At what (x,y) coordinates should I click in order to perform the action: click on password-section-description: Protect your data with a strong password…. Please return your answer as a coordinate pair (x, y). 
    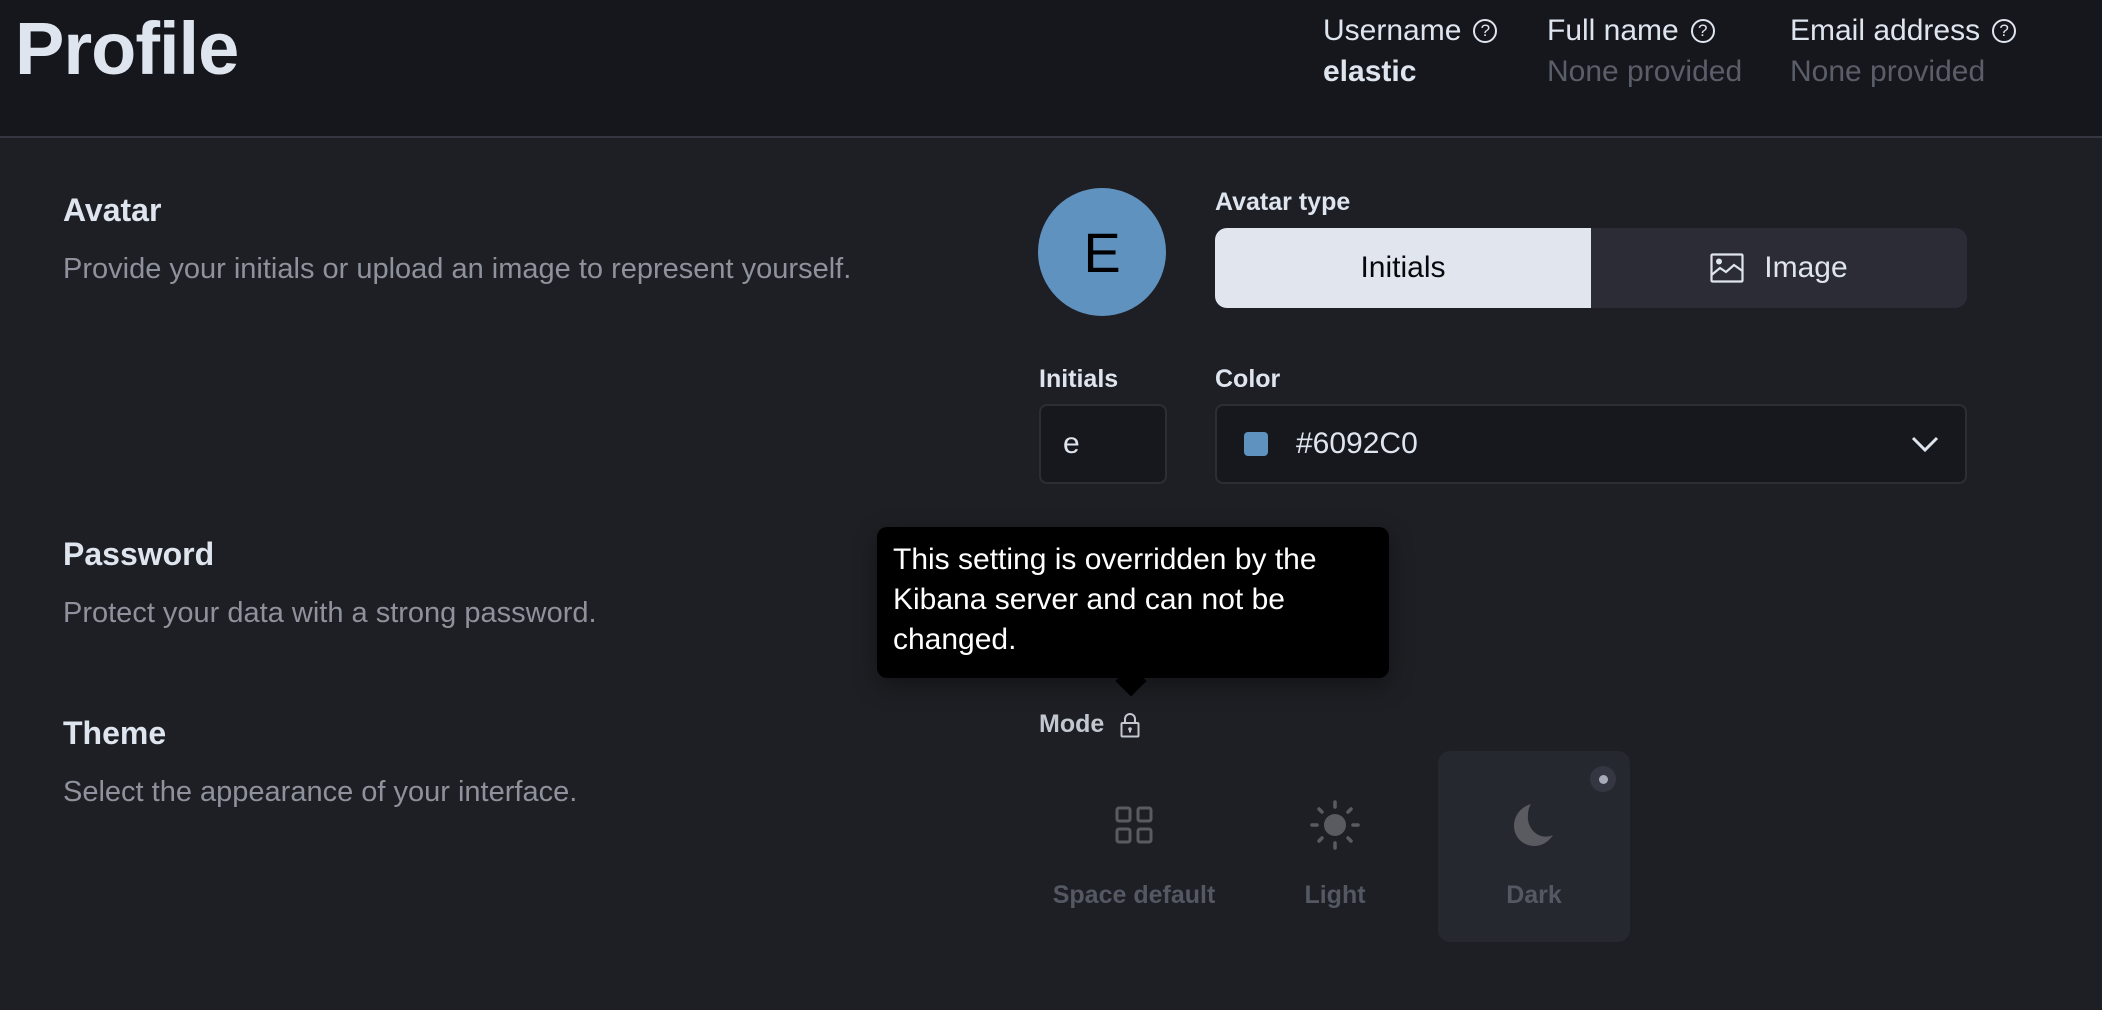
    Looking at the image, I should click on (330, 613).